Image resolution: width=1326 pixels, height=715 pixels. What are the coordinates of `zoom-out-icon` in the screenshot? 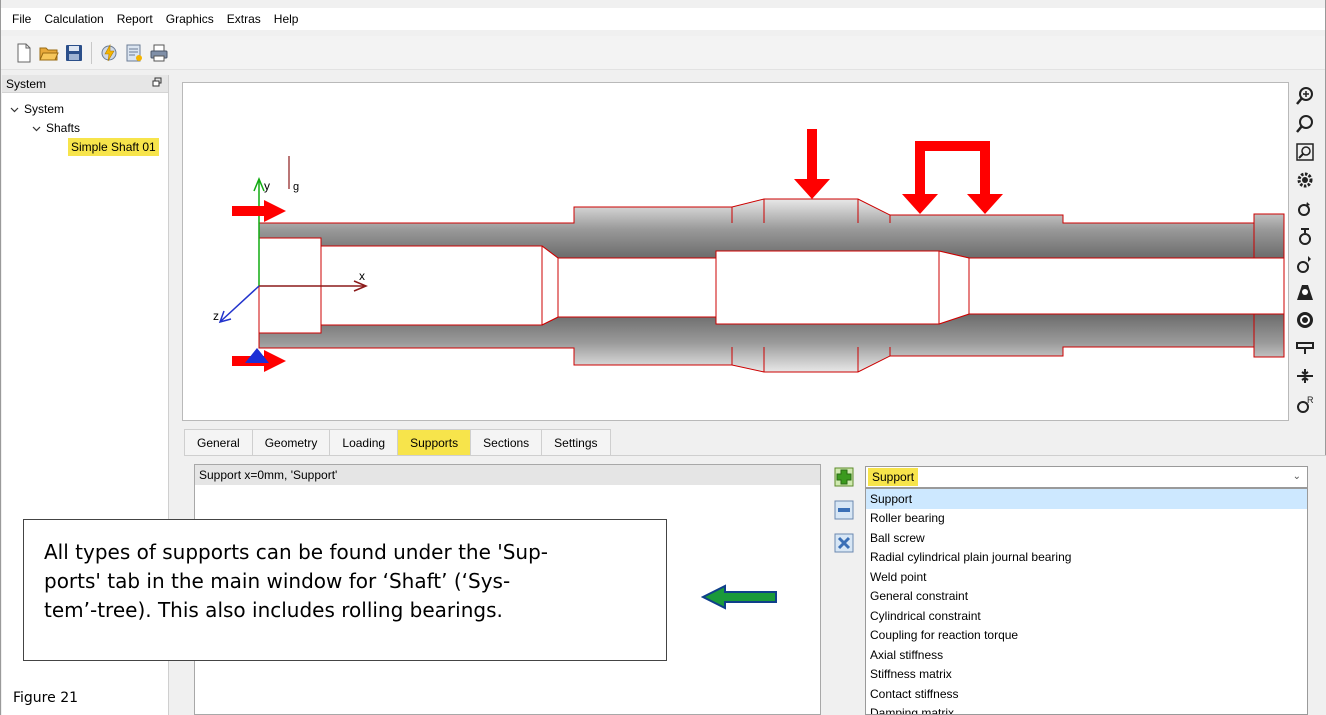 It's located at (1305, 124).